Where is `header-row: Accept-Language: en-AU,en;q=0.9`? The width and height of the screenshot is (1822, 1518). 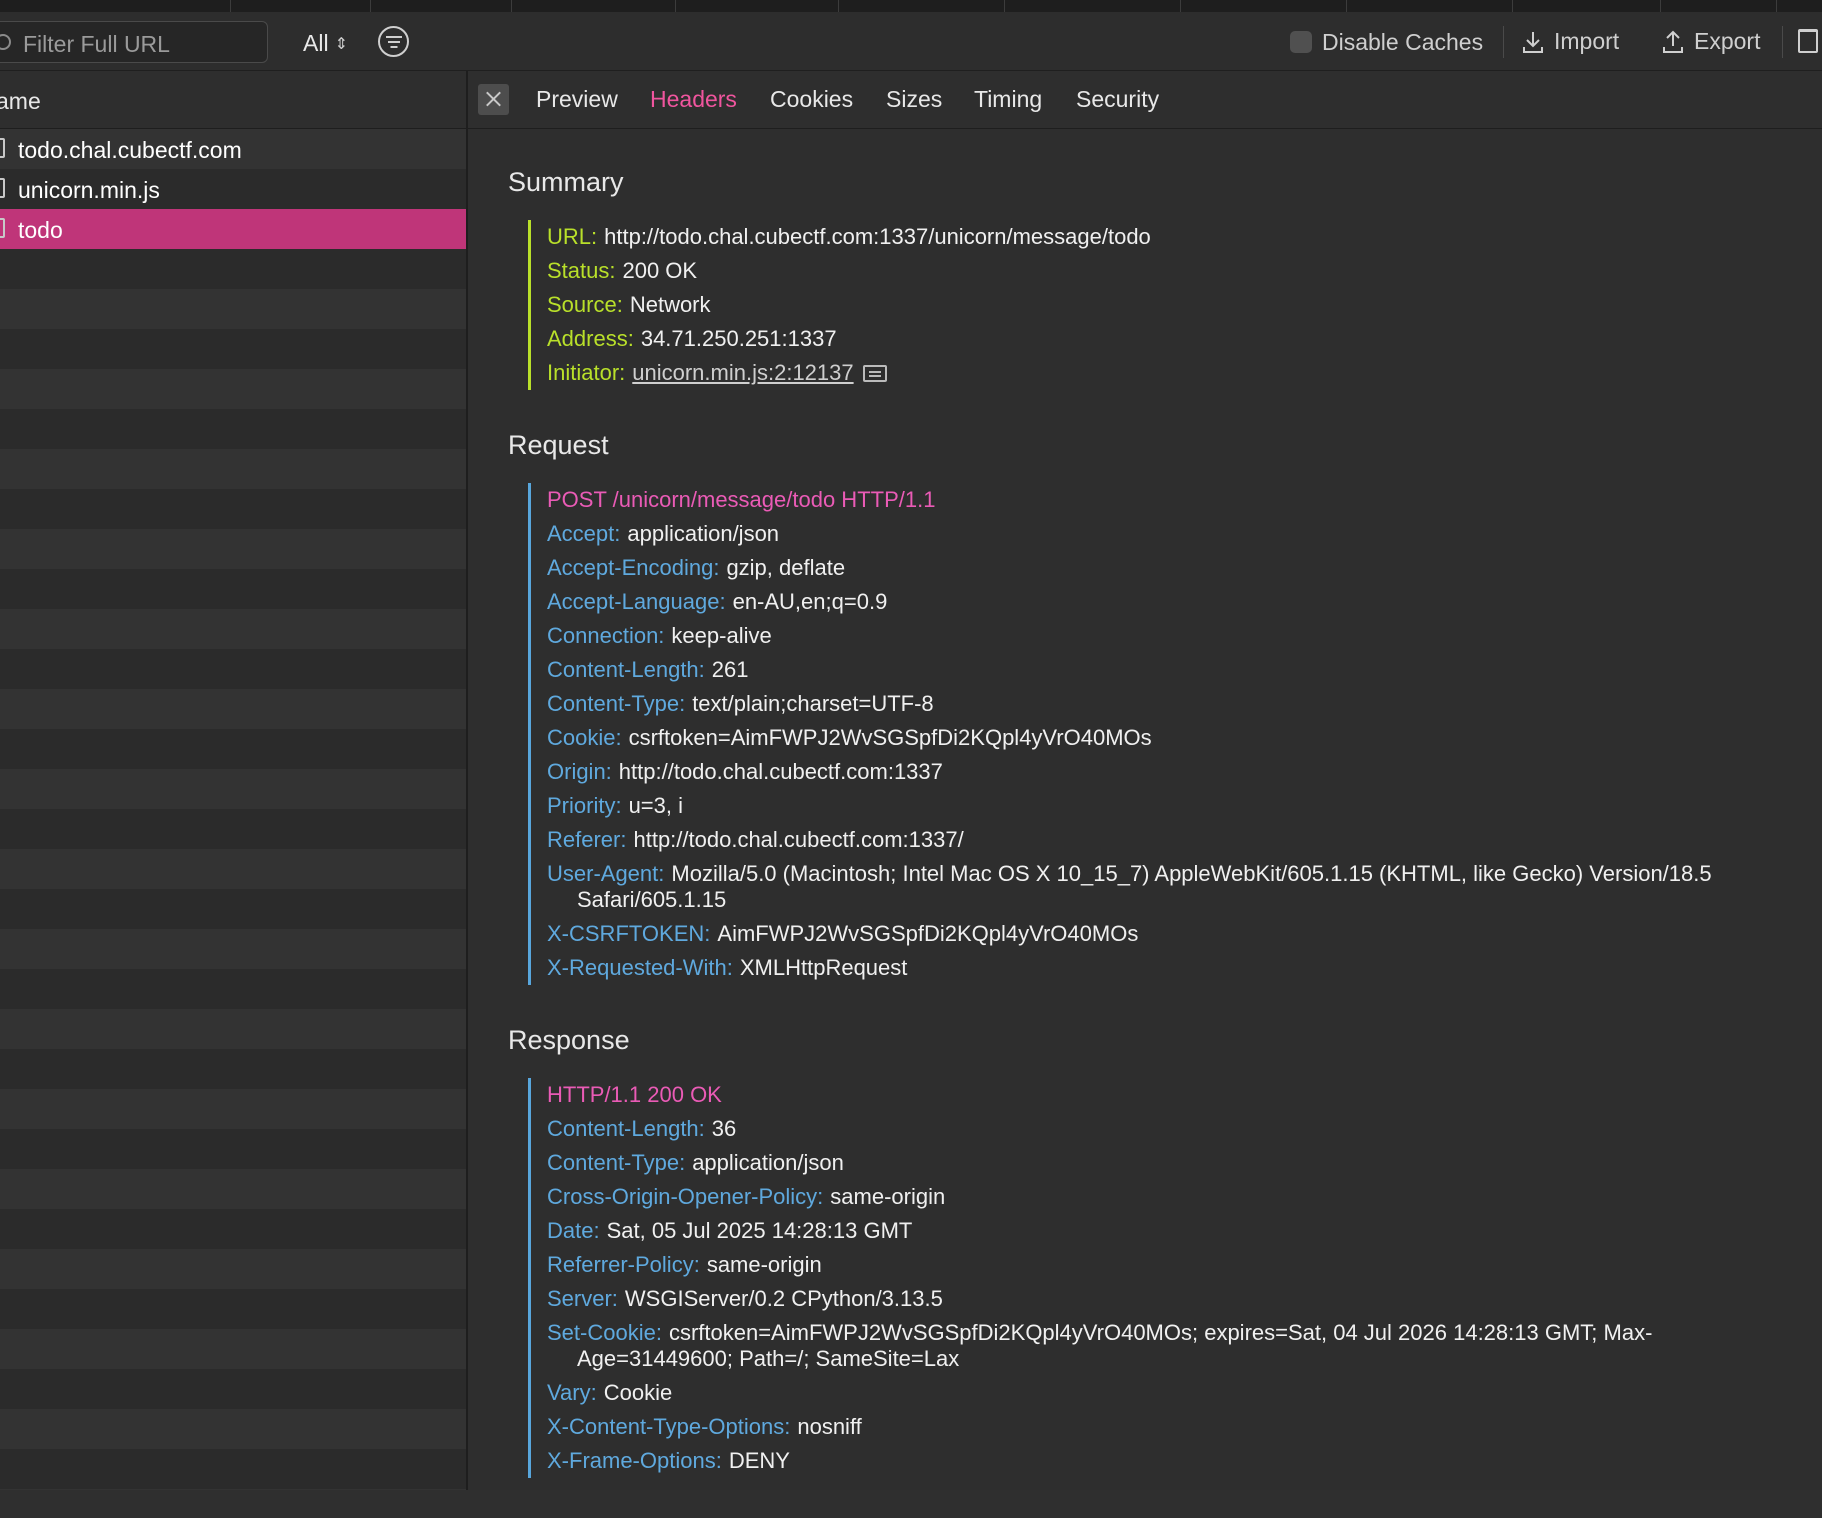 header-row: Accept-Language: en-AU,en;q=0.9 is located at coordinates (1177, 602).